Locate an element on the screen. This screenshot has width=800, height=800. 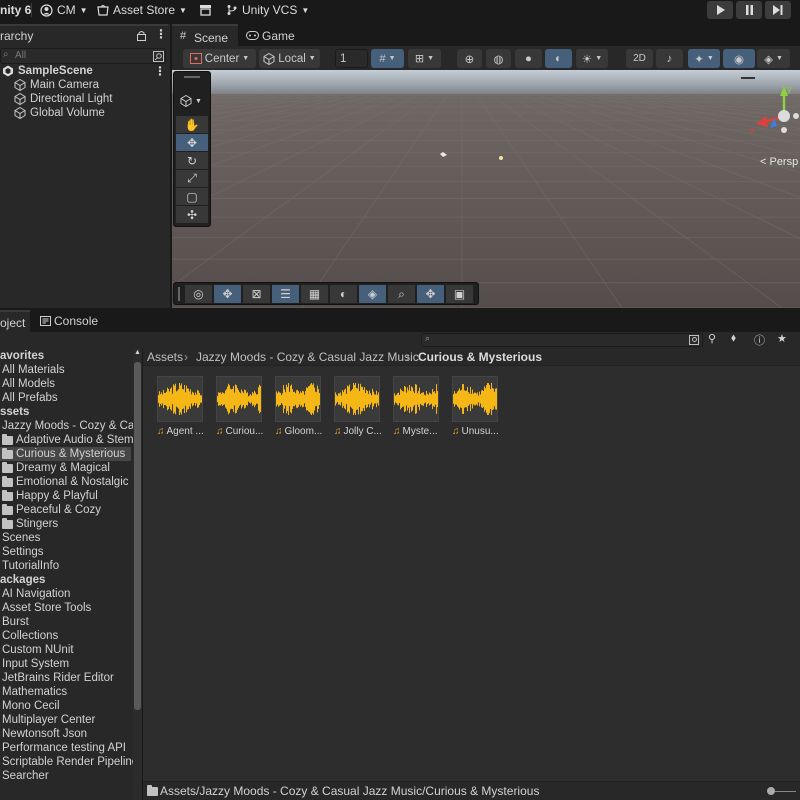
gizmo-handle is located at coordinates (748, 78).